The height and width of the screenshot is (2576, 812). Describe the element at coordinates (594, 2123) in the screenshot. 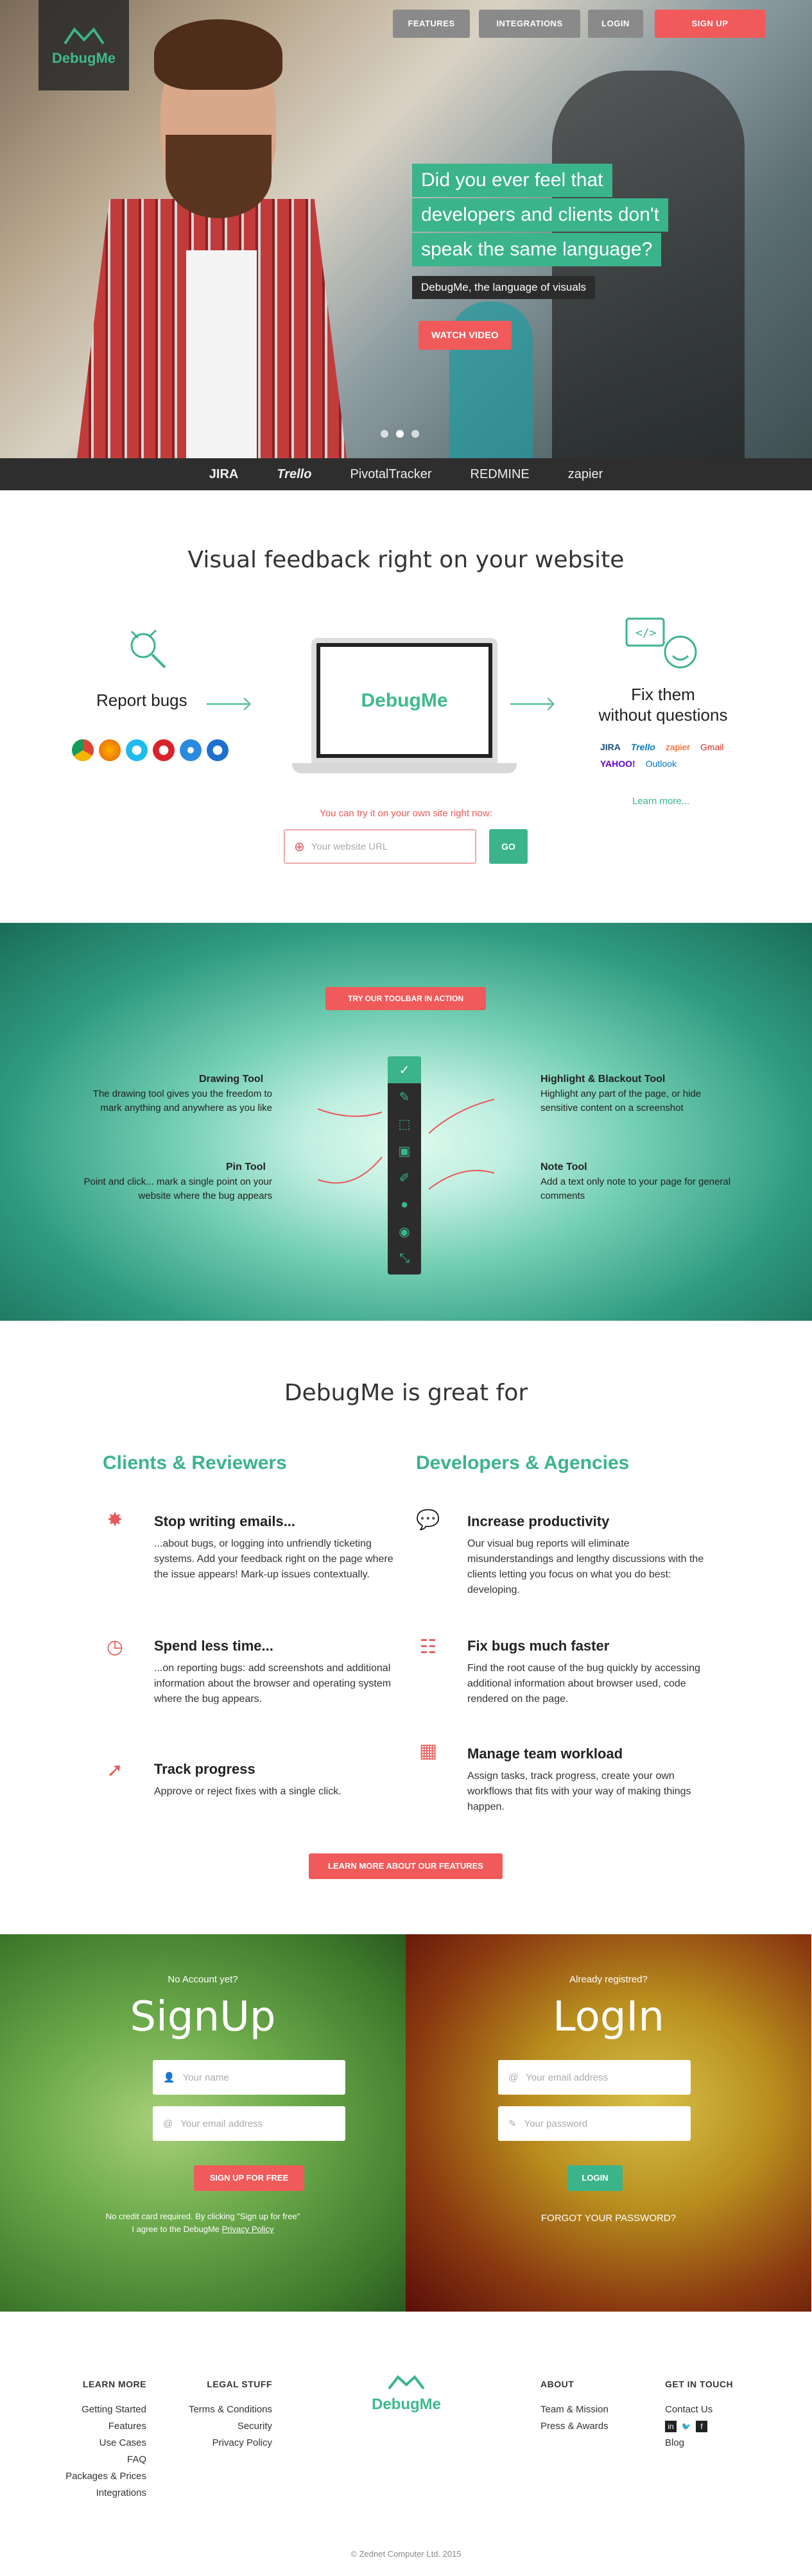

I see `login-password-input: ✎ Your password` at that location.